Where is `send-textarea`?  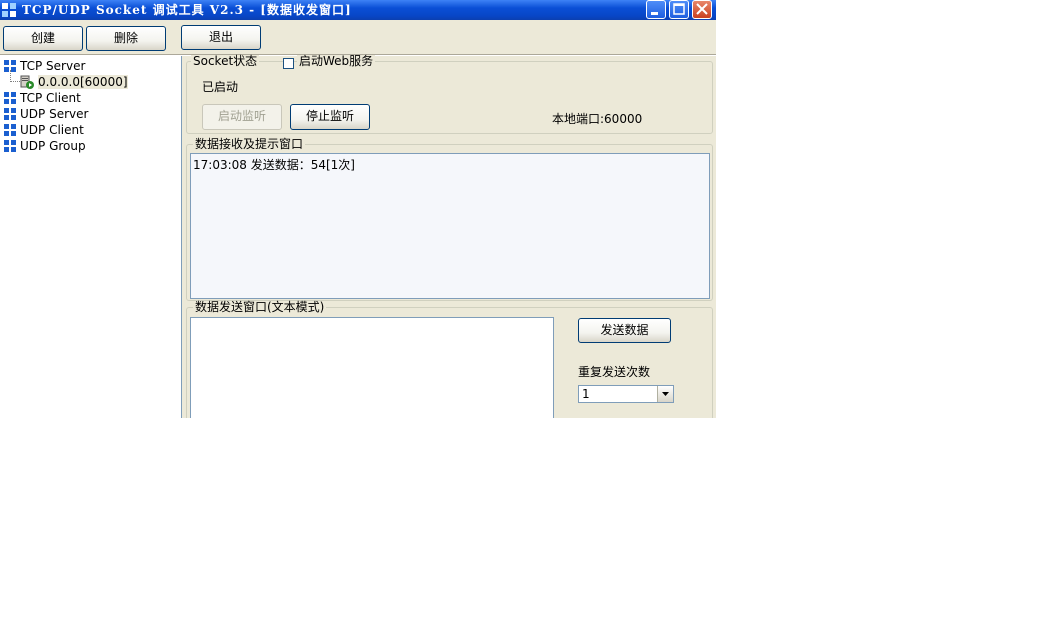
send-textarea is located at coordinates (372, 367).